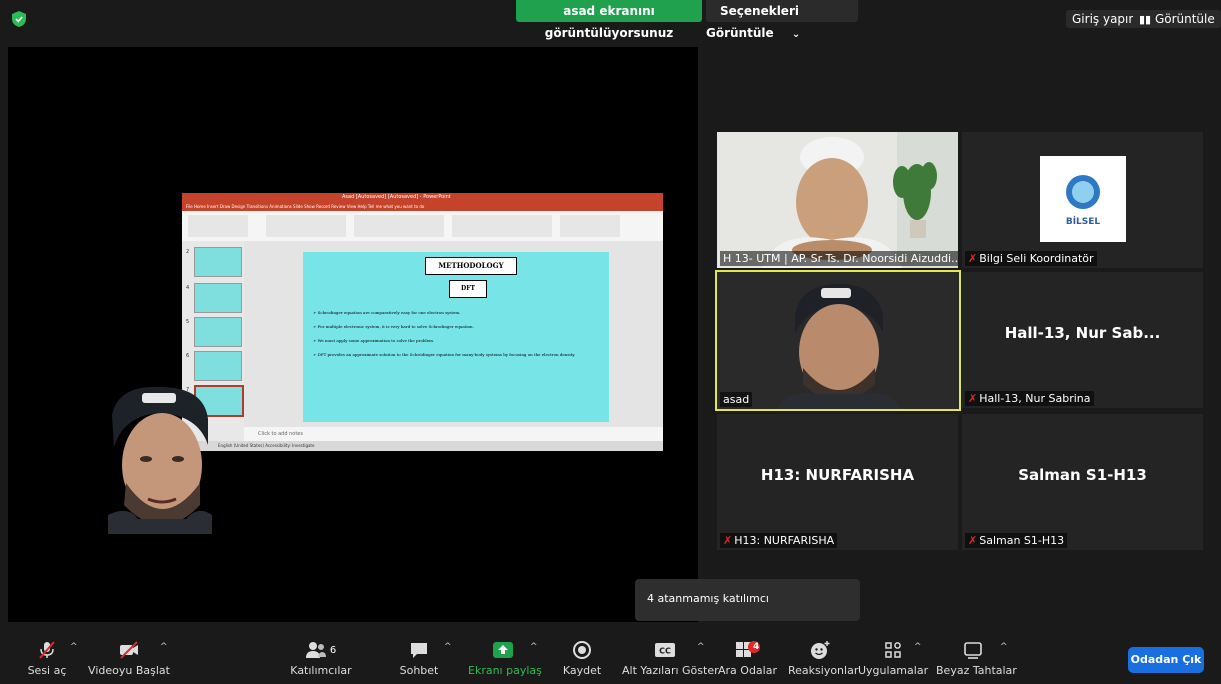 The image size is (1221, 684). I want to click on svg-text: BİLSEL, so click(1083, 221).